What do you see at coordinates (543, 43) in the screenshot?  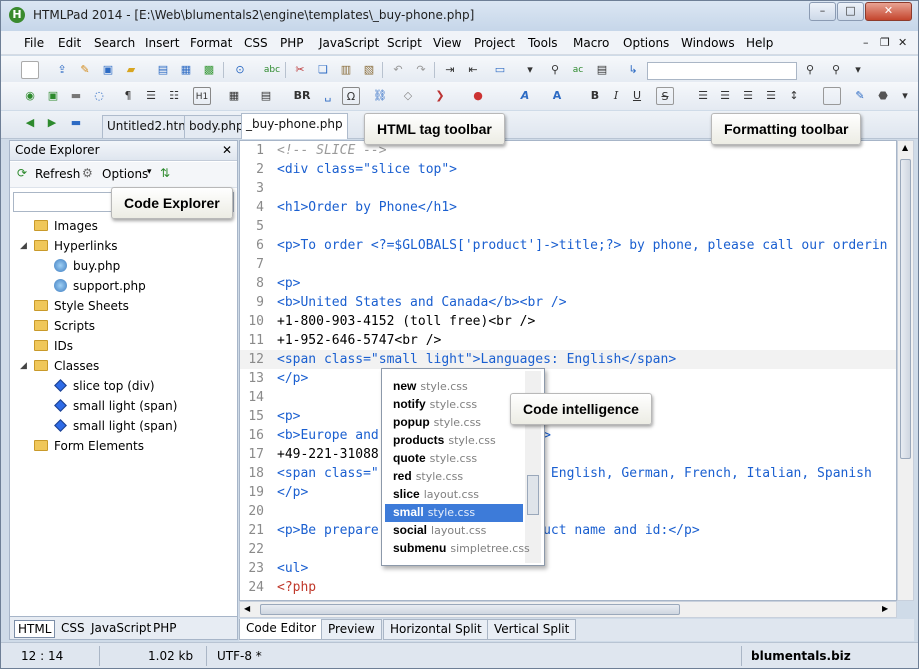 I see `menu-tools: Tools` at bounding box center [543, 43].